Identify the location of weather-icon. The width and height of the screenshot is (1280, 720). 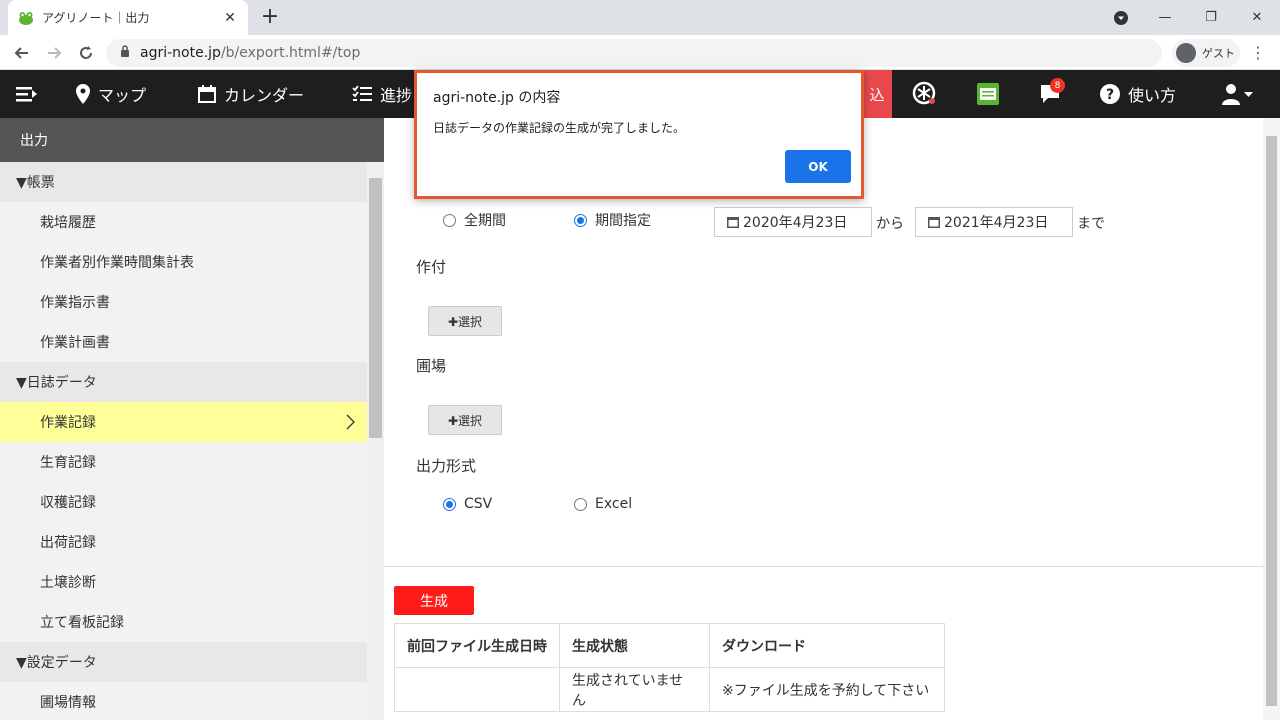
(929, 94).